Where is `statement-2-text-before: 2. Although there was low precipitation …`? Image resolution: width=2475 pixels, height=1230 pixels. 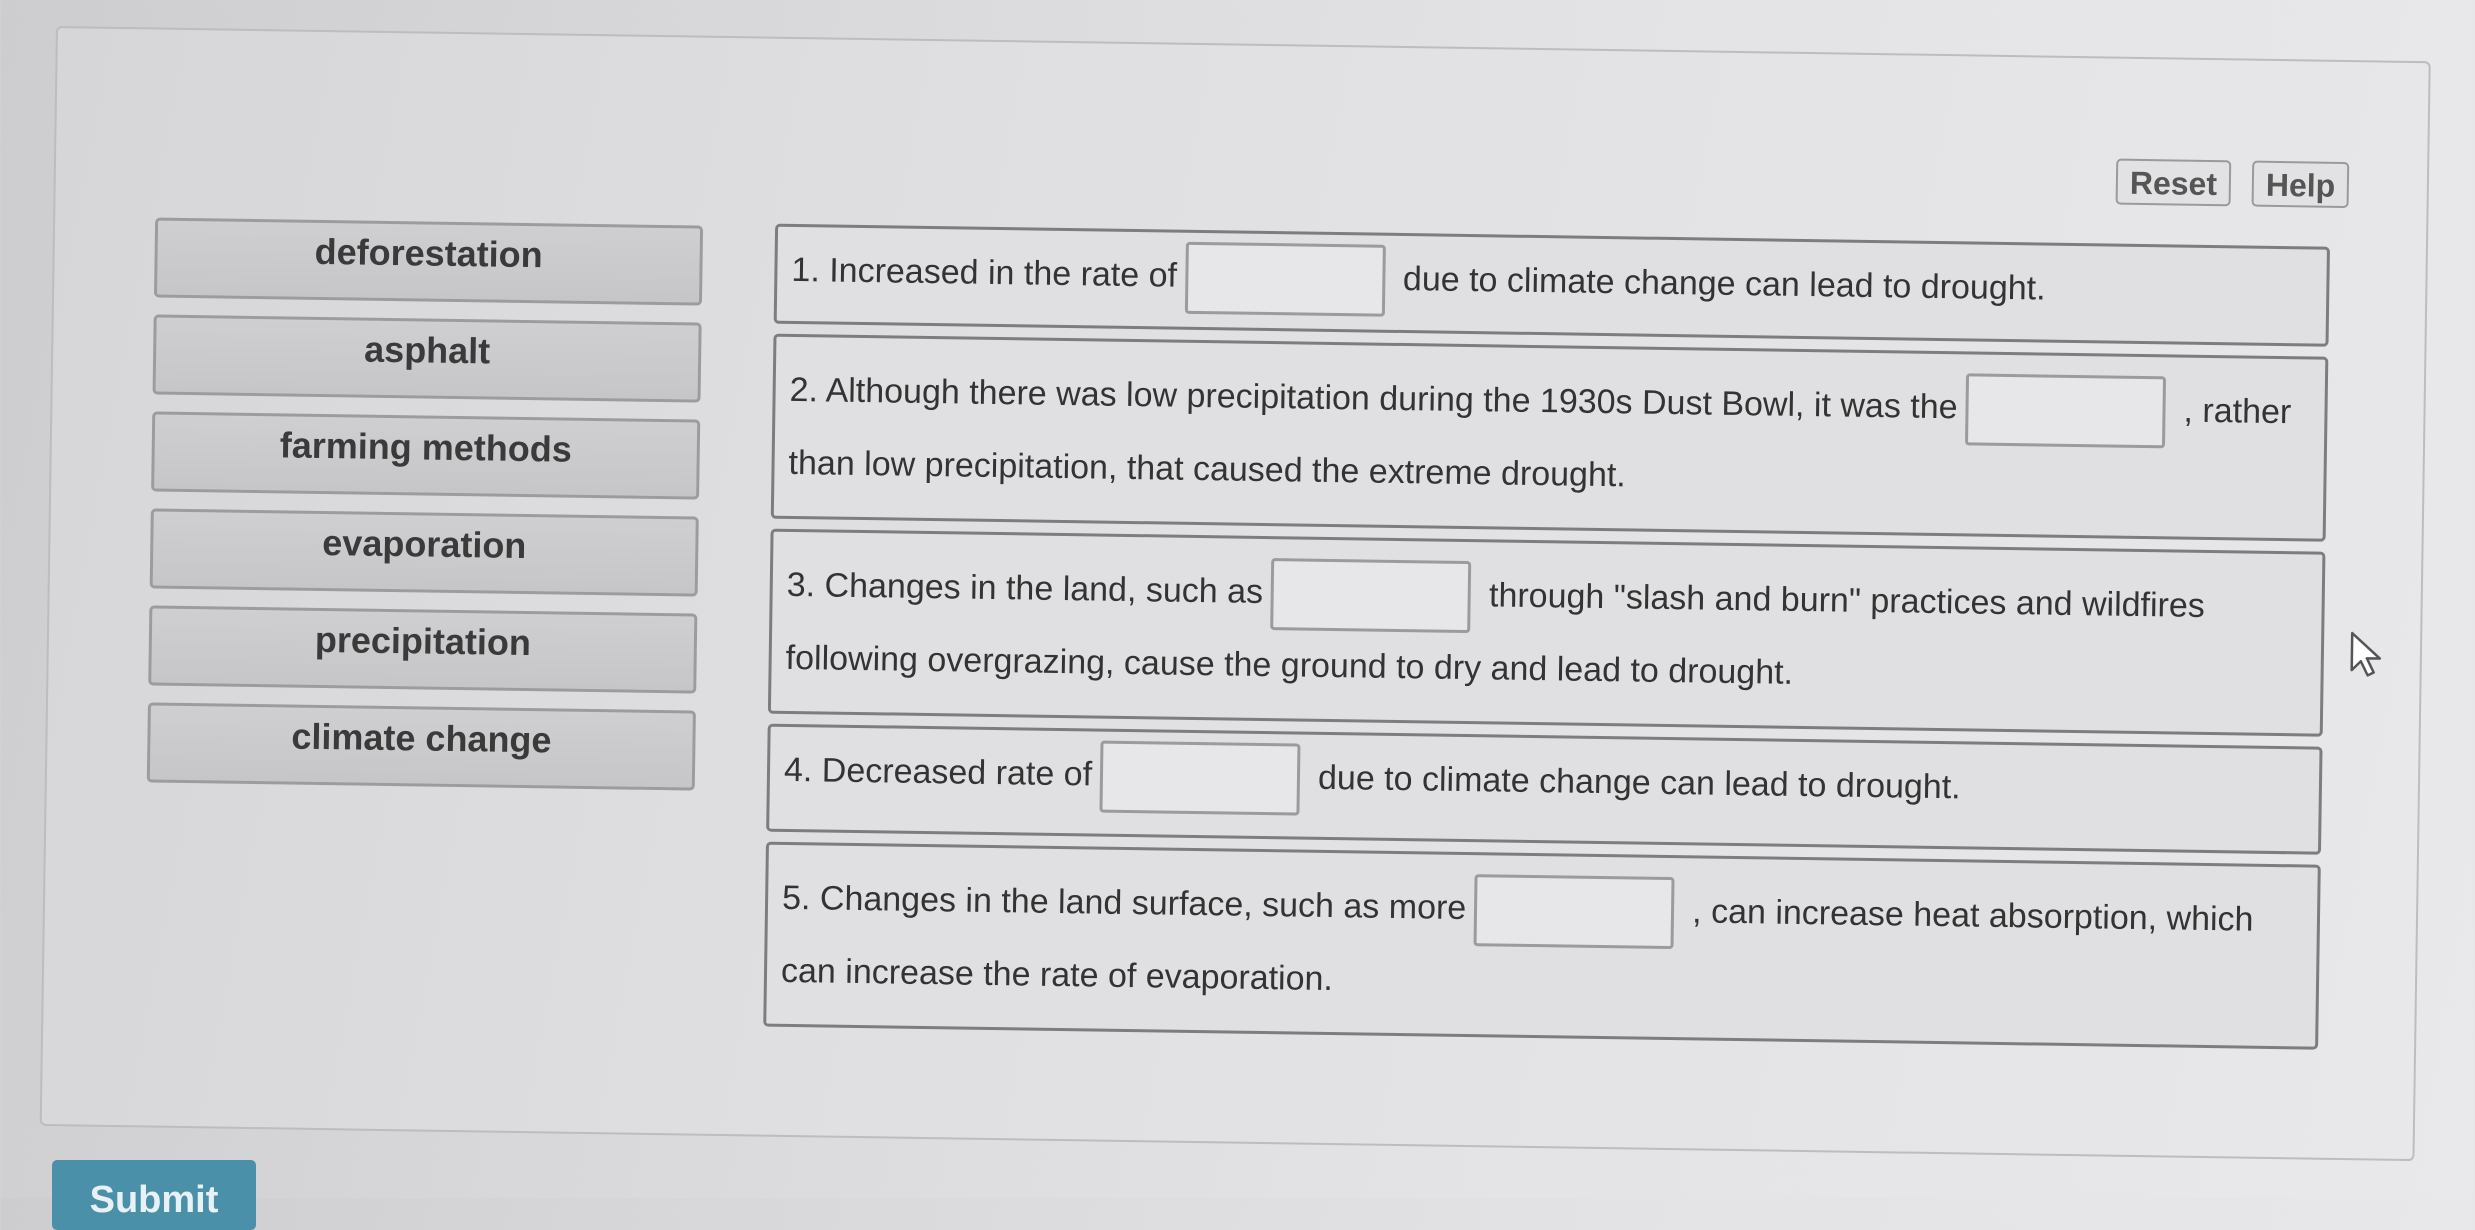 statement-2-text-before: 2. Although there was low precipitation … is located at coordinates (1373, 398).